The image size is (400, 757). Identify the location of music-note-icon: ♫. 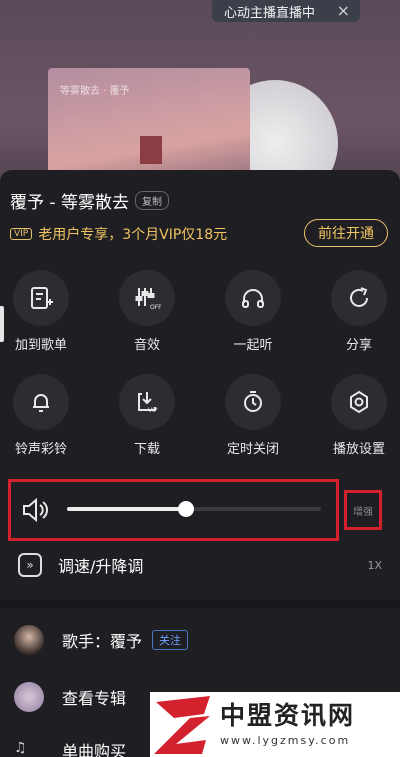
(20, 748).